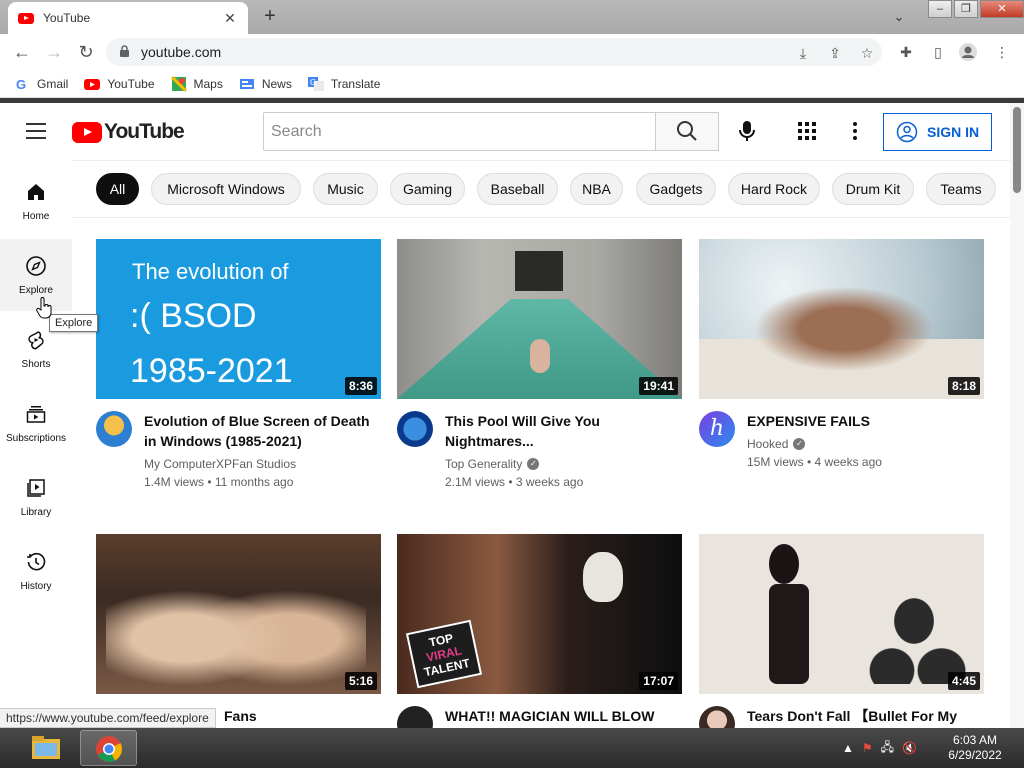 The width and height of the screenshot is (1024, 768). I want to click on taskbar-chrome-button, so click(108, 748).